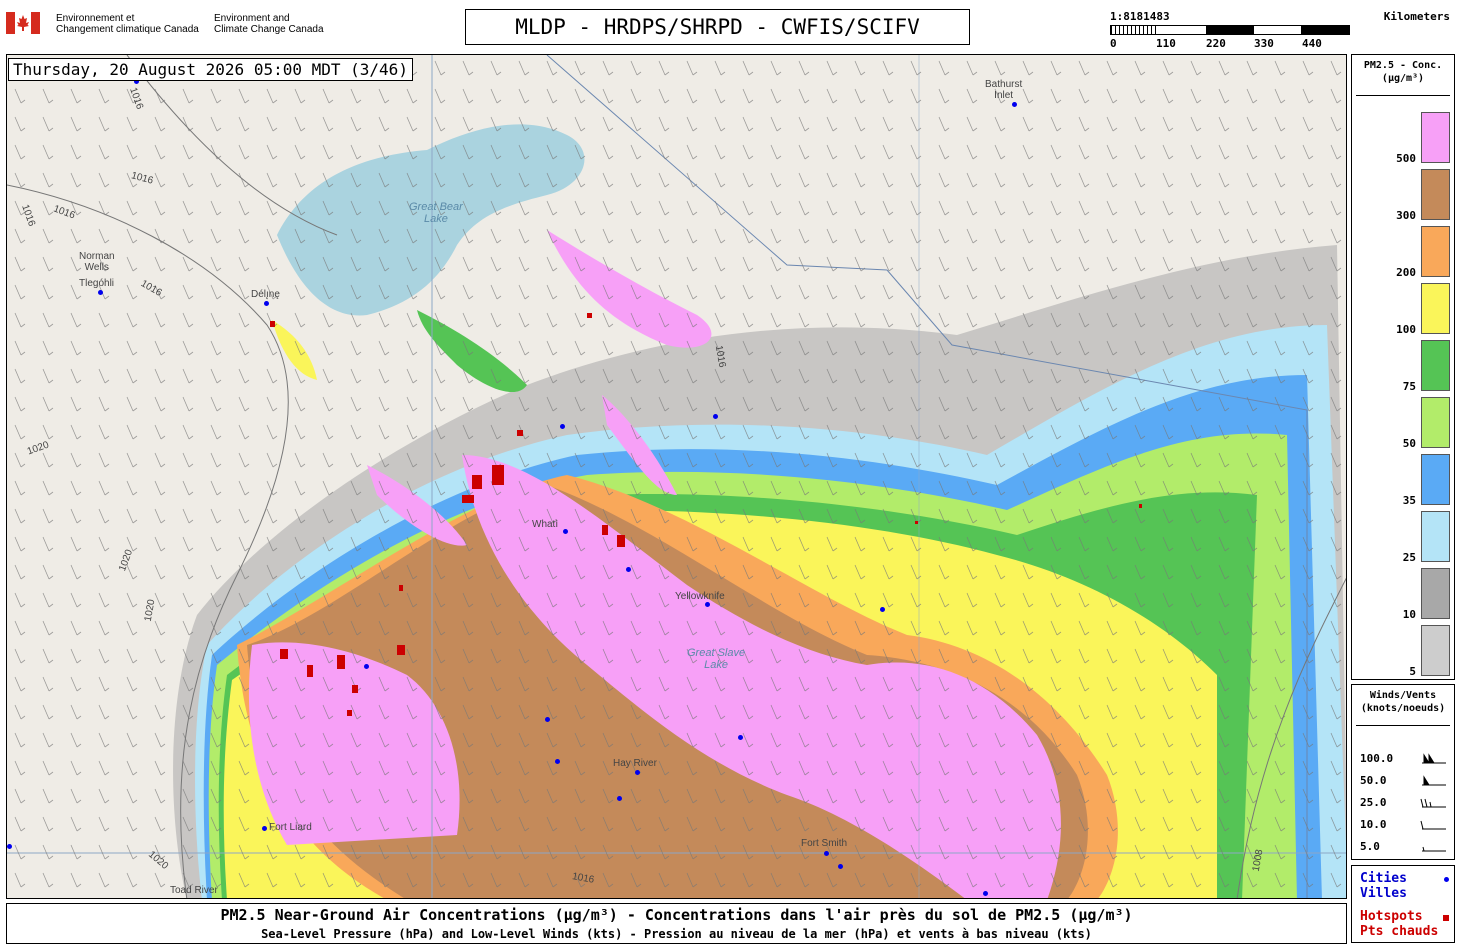 The image size is (1460, 950). I want to click on legend-swatch-label: 300, so click(1406, 215).